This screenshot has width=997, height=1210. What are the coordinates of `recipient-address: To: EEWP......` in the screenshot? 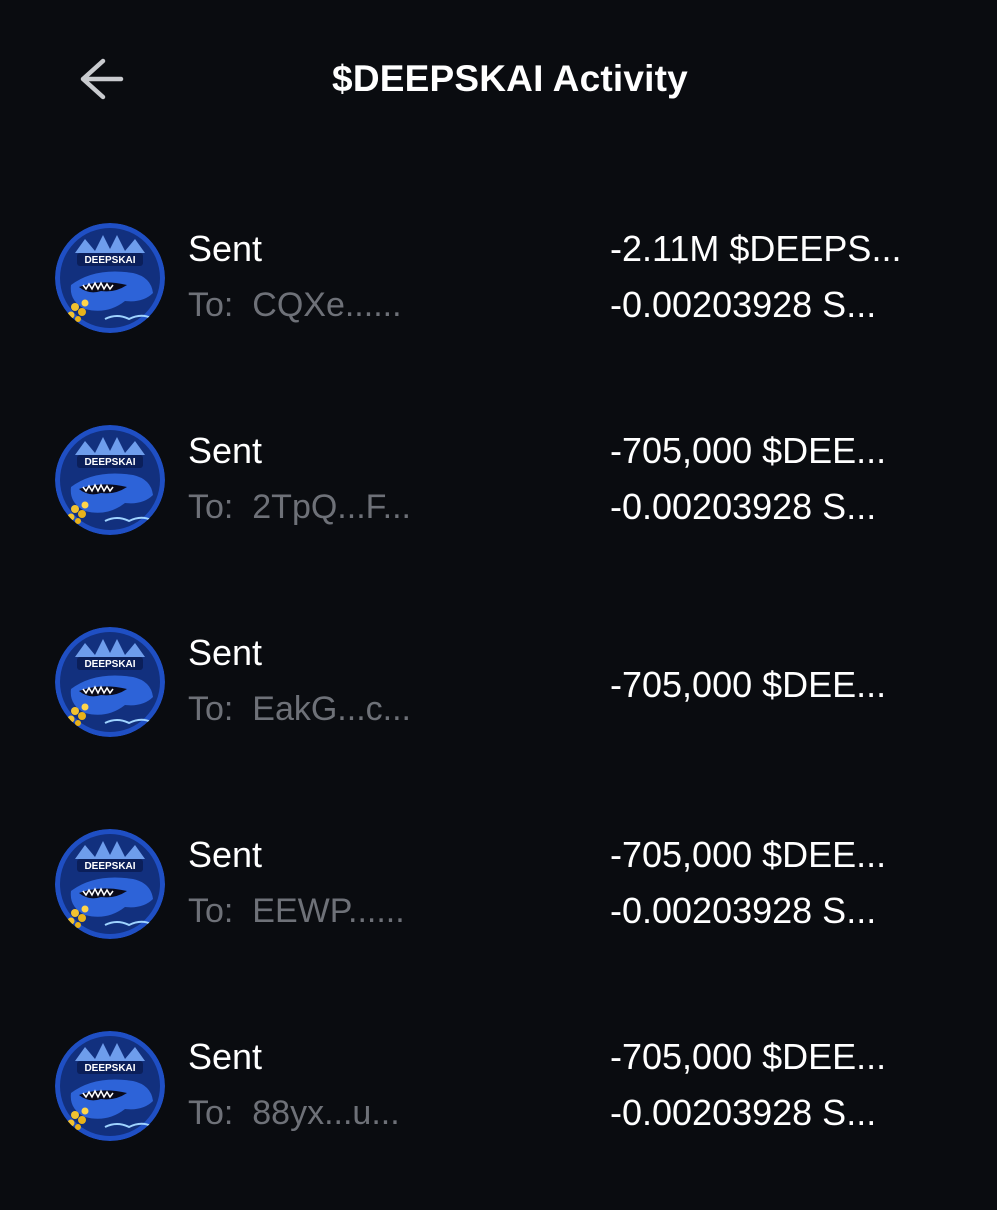 It's located at (296, 911).